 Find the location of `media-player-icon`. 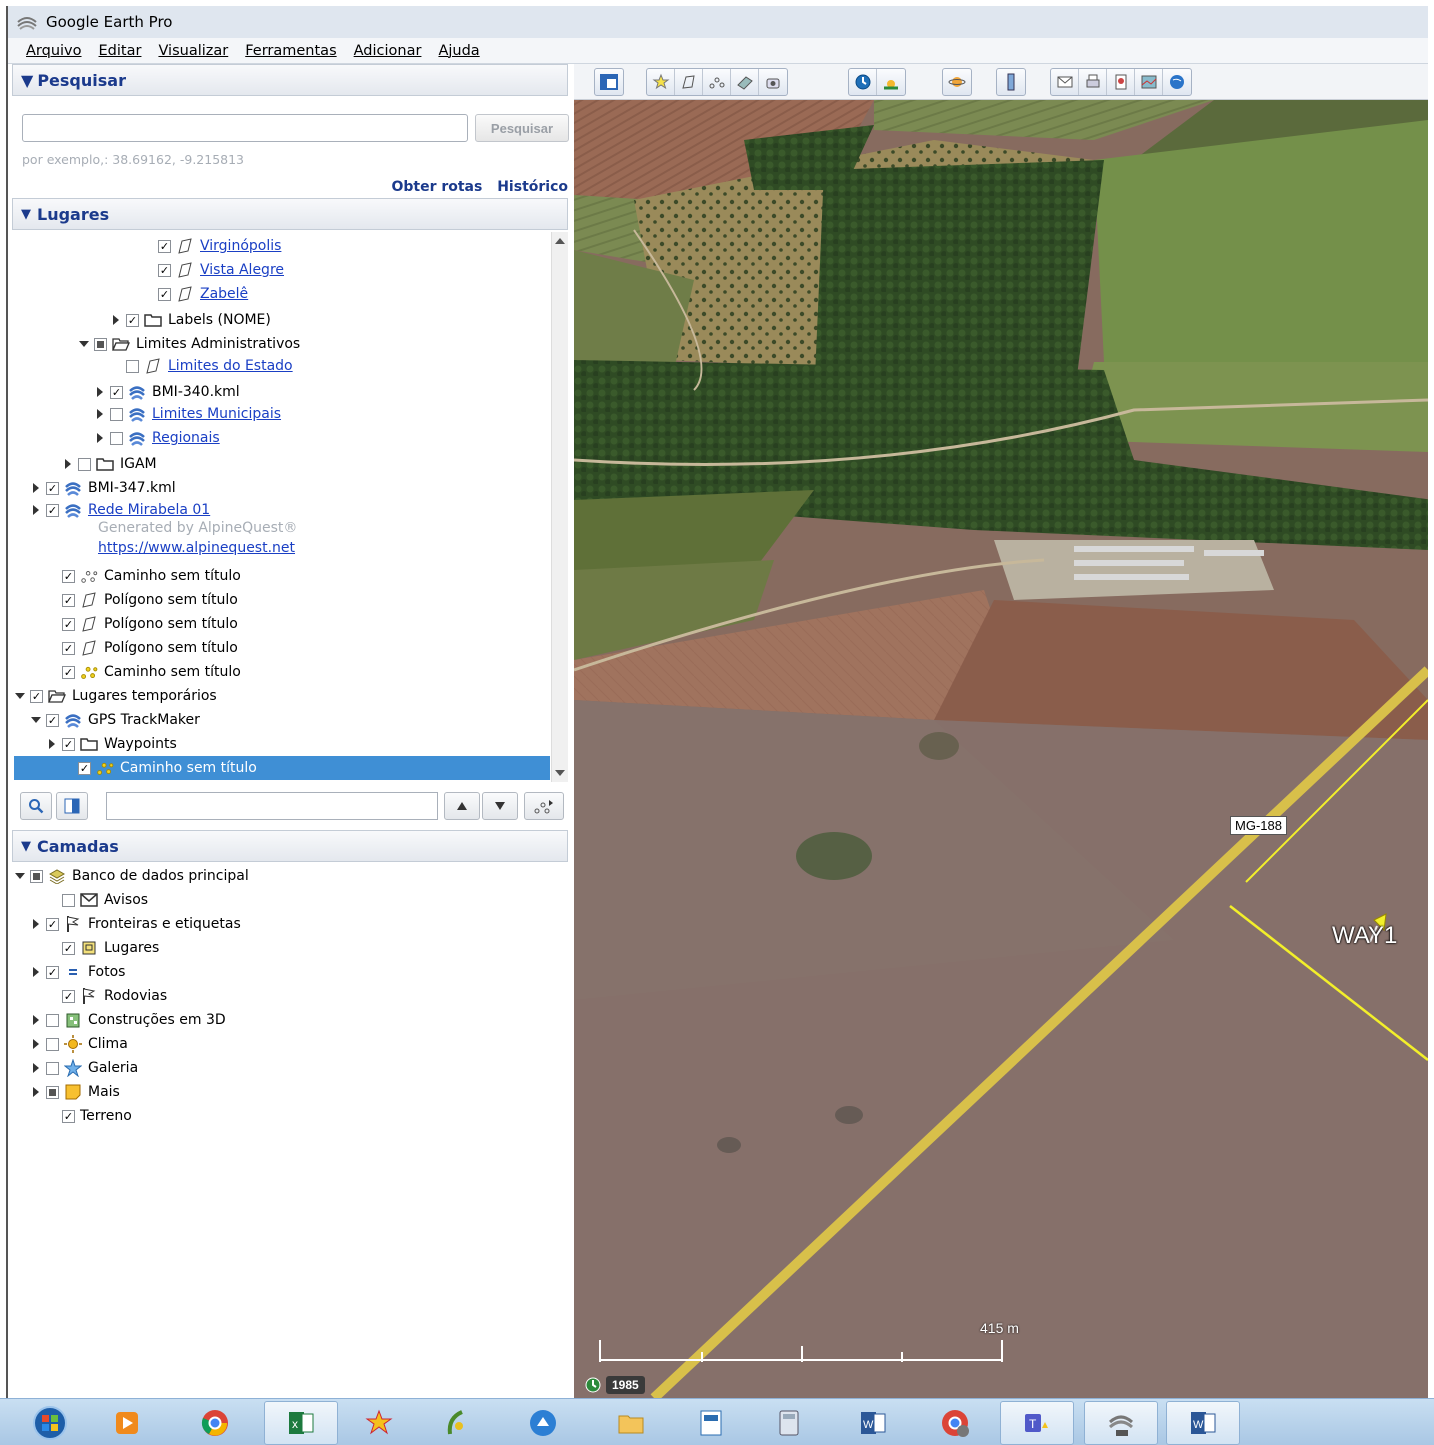

media-player-icon is located at coordinates (127, 1423).